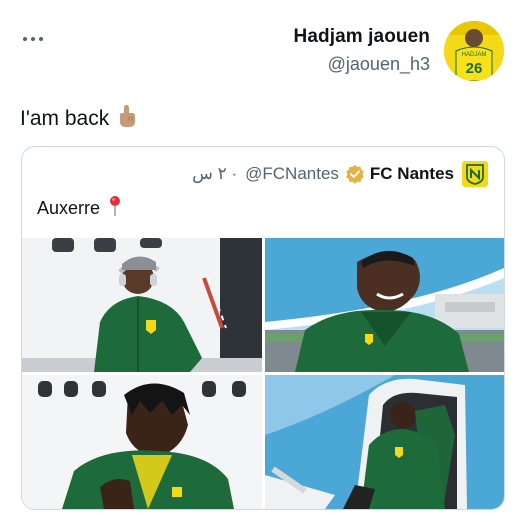 The image size is (526, 525). What do you see at coordinates (362, 50) in the screenshot?
I see `tweet-author: Hadjam jaouen @jaouen_h3` at bounding box center [362, 50].